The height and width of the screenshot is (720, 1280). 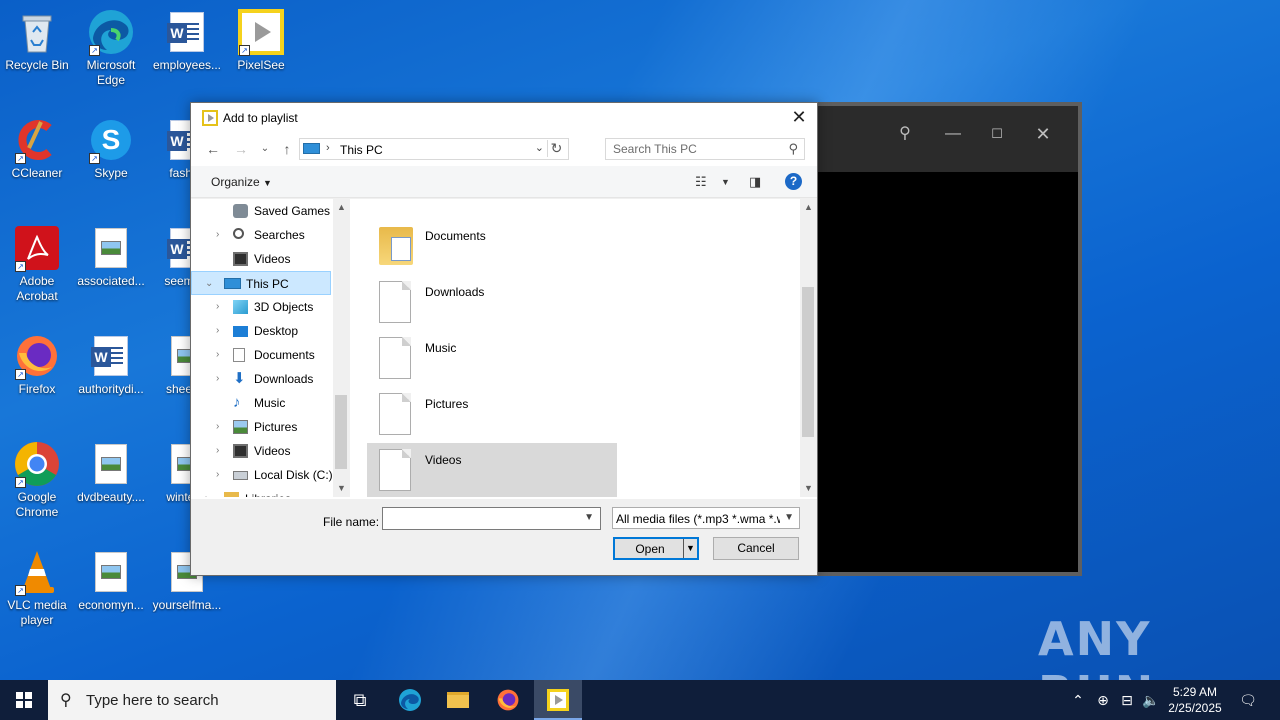 I want to click on view-options-chevron-icon: ▼, so click(x=725, y=182).